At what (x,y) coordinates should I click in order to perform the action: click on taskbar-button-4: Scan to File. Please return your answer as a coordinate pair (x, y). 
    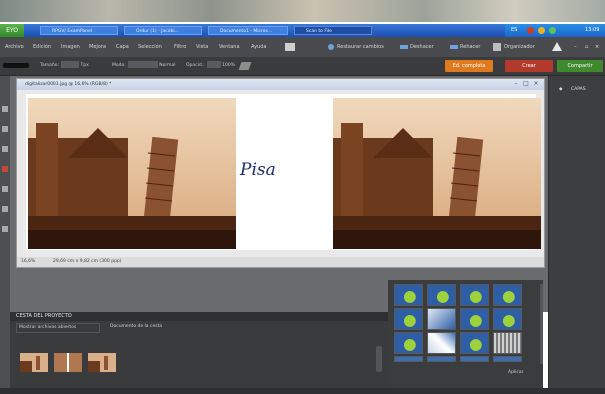
    Looking at the image, I should click on (333, 30).